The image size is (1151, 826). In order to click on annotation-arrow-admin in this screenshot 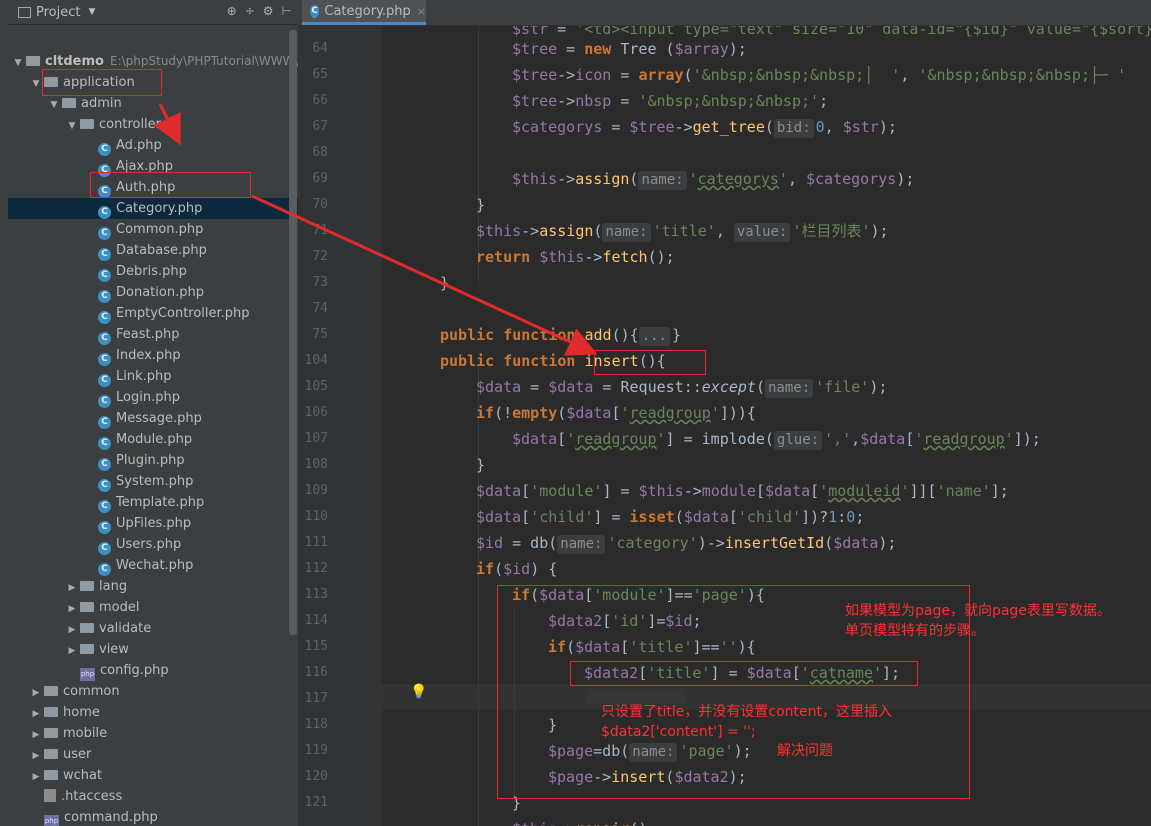, I will do `click(167, 124)`.